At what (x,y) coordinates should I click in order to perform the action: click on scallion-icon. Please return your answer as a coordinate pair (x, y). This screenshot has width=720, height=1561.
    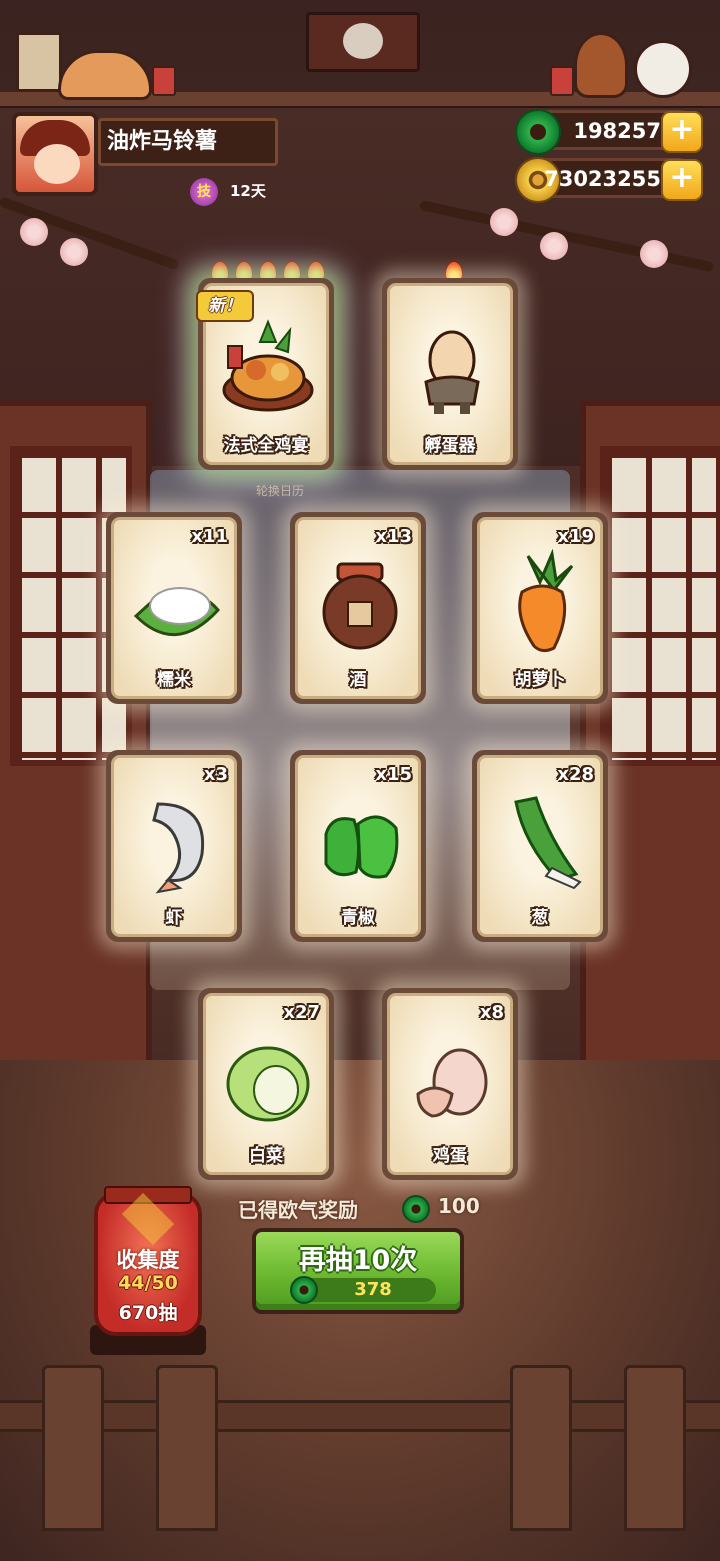
    Looking at the image, I should click on (548, 843).